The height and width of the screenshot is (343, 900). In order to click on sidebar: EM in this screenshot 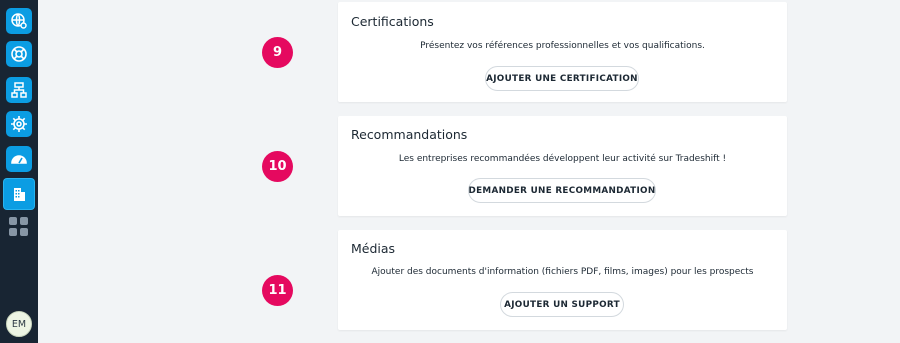, I will do `click(19, 171)`.